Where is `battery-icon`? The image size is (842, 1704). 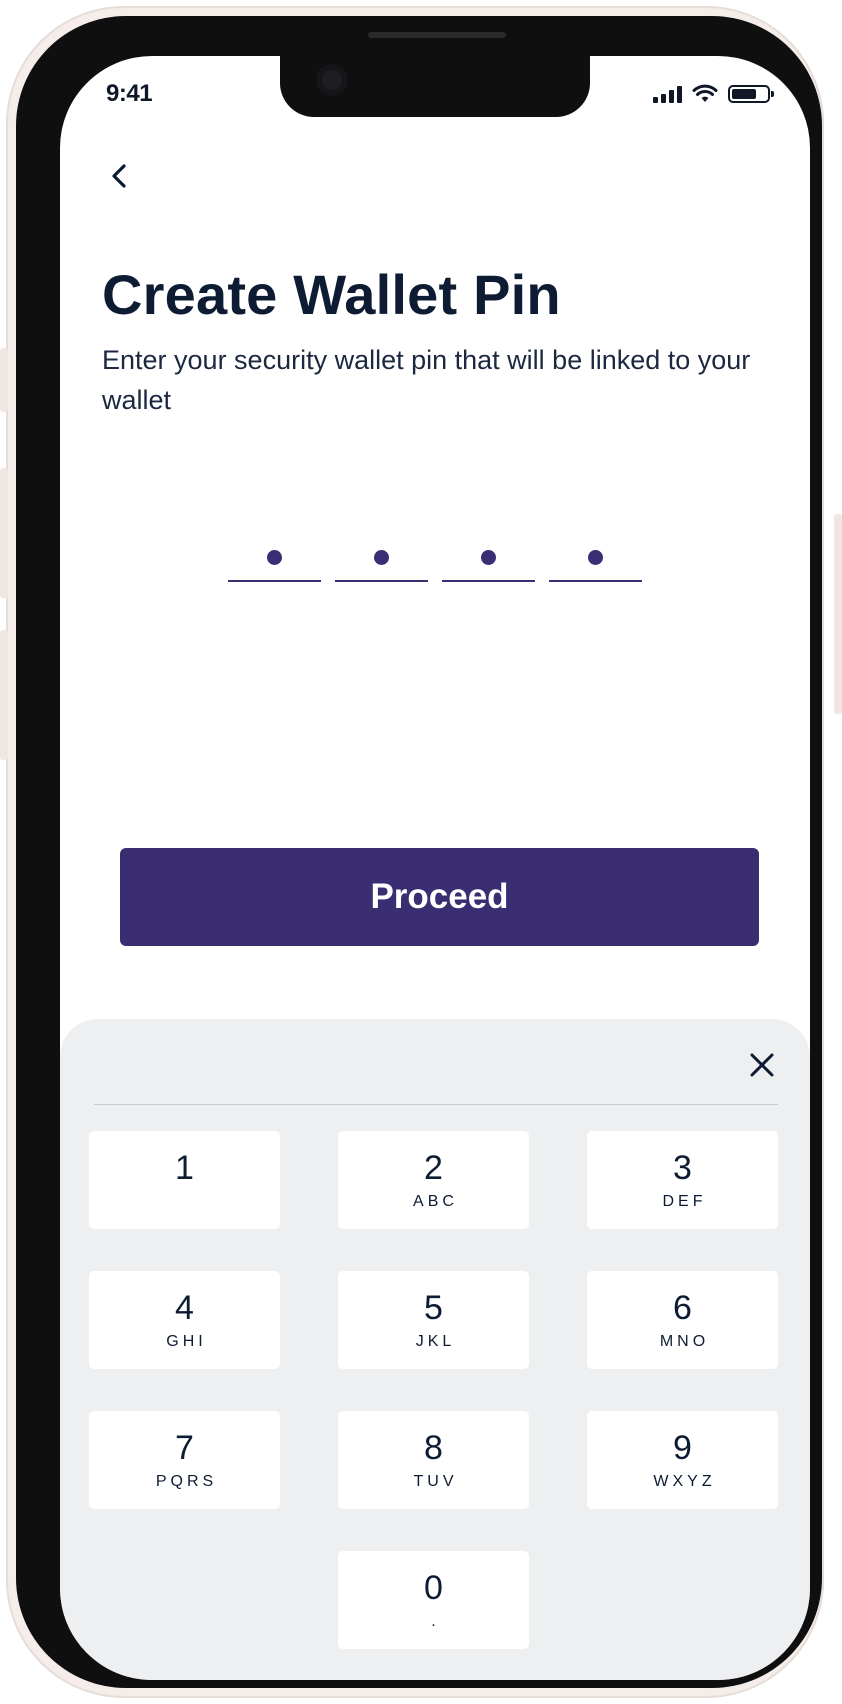 battery-icon is located at coordinates (751, 94).